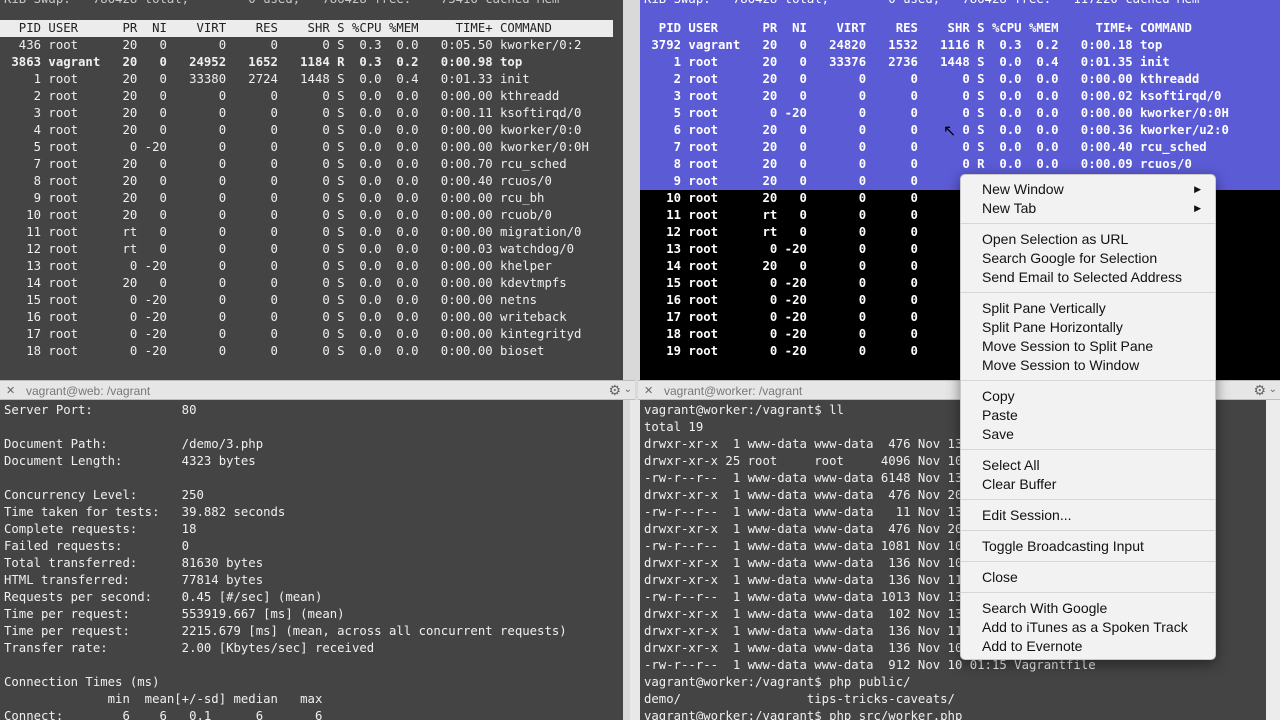 The height and width of the screenshot is (720, 1280). Describe the element at coordinates (145, 512) in the screenshot. I see `terminal-line: Time taken for tests: 39.882 seconds` at that location.